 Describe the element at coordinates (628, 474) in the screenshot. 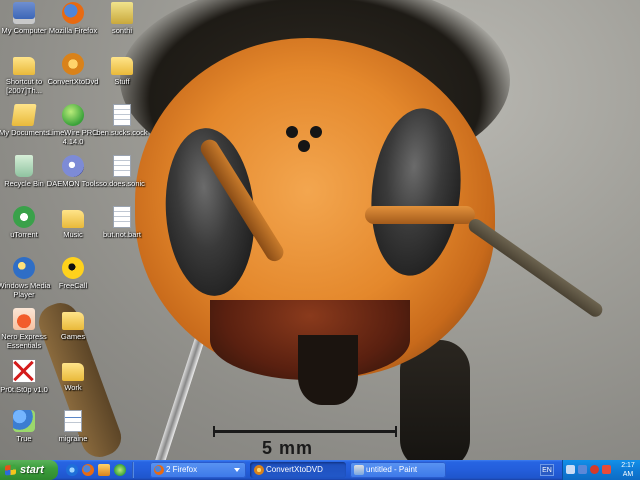

I see `clock-ampm: AM` at that location.